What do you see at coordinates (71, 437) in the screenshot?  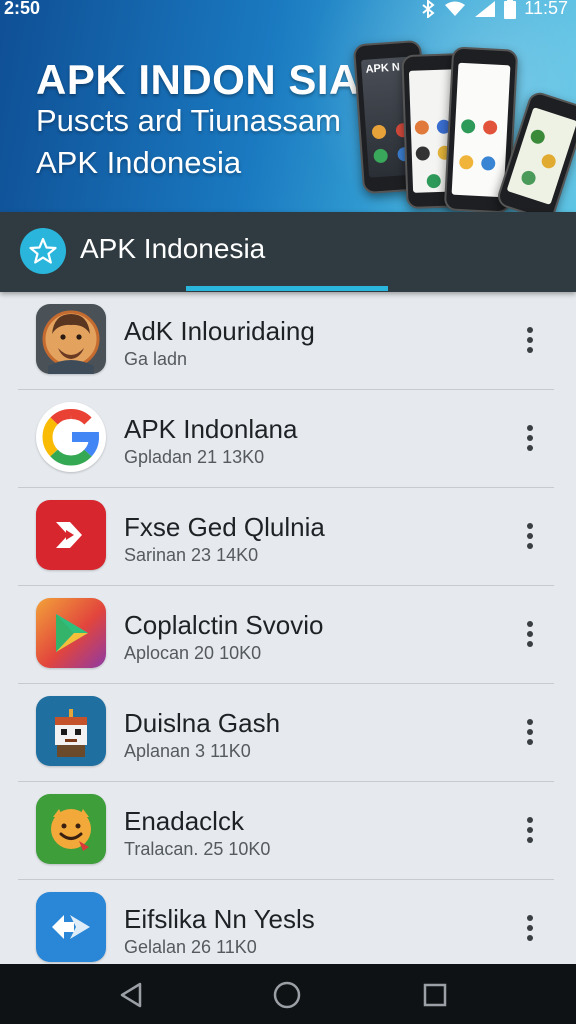 I see `google-g-icon` at bounding box center [71, 437].